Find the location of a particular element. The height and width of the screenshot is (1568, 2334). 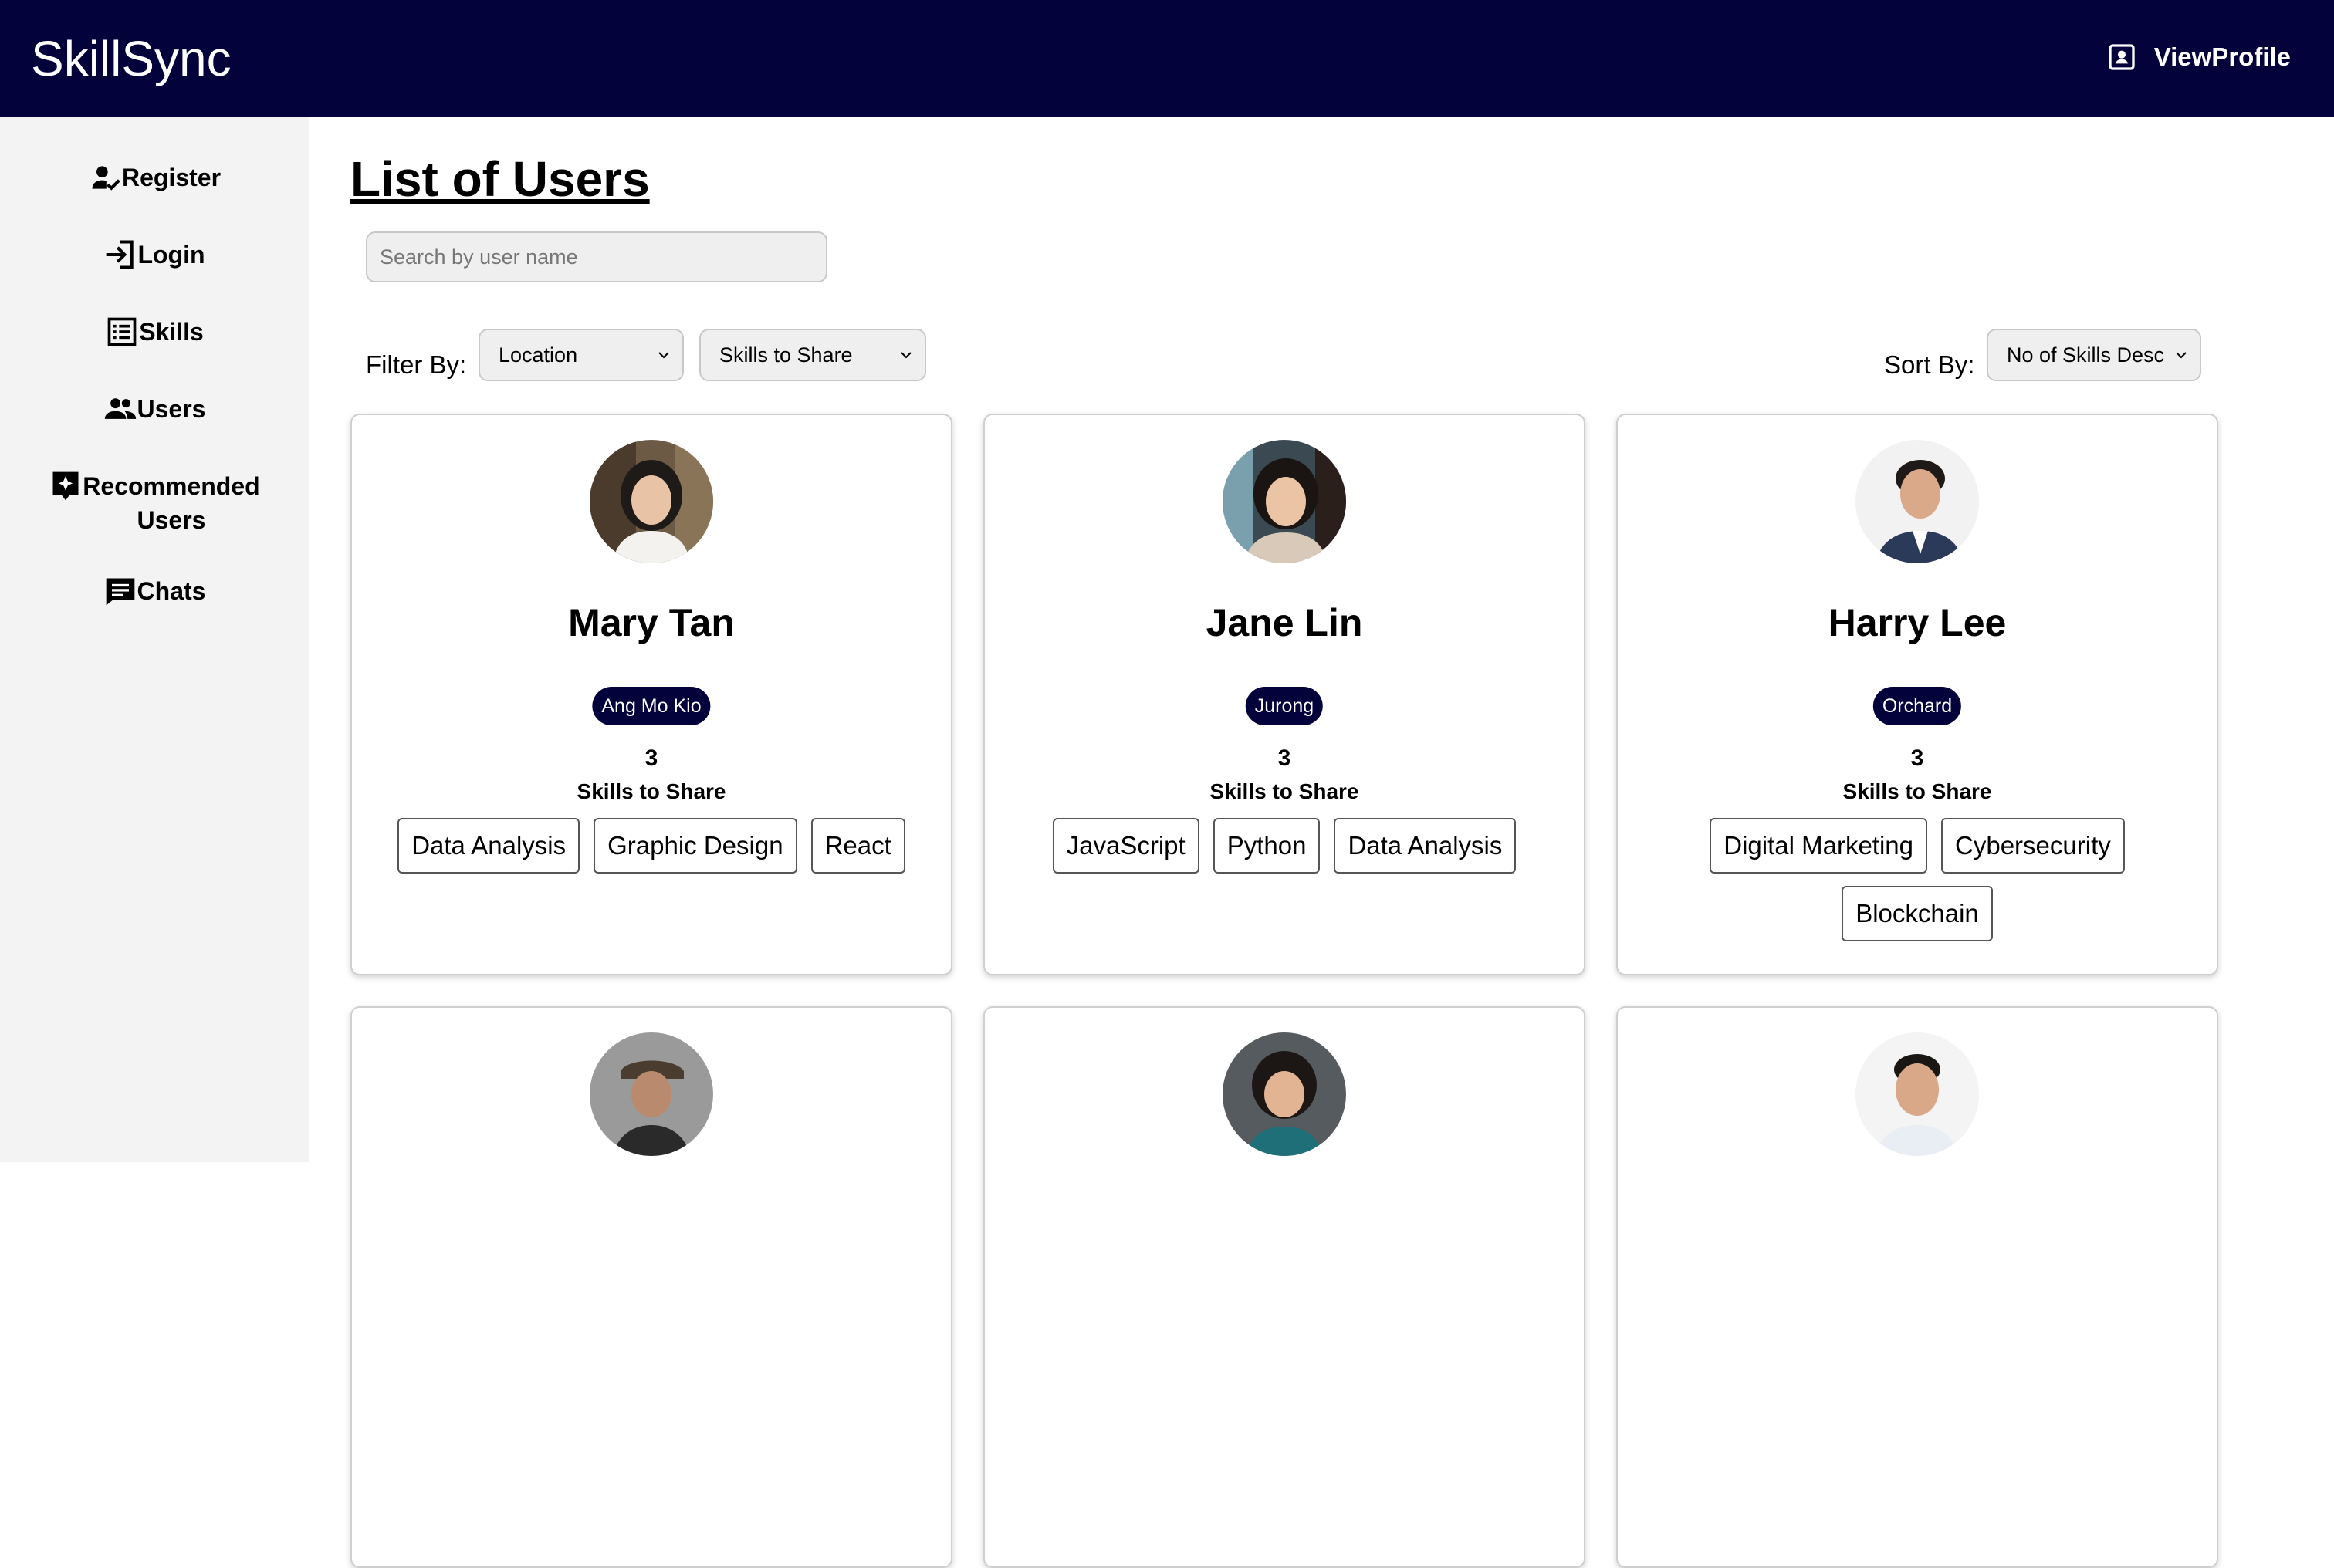

skill-chip: React is located at coordinates (857, 846).